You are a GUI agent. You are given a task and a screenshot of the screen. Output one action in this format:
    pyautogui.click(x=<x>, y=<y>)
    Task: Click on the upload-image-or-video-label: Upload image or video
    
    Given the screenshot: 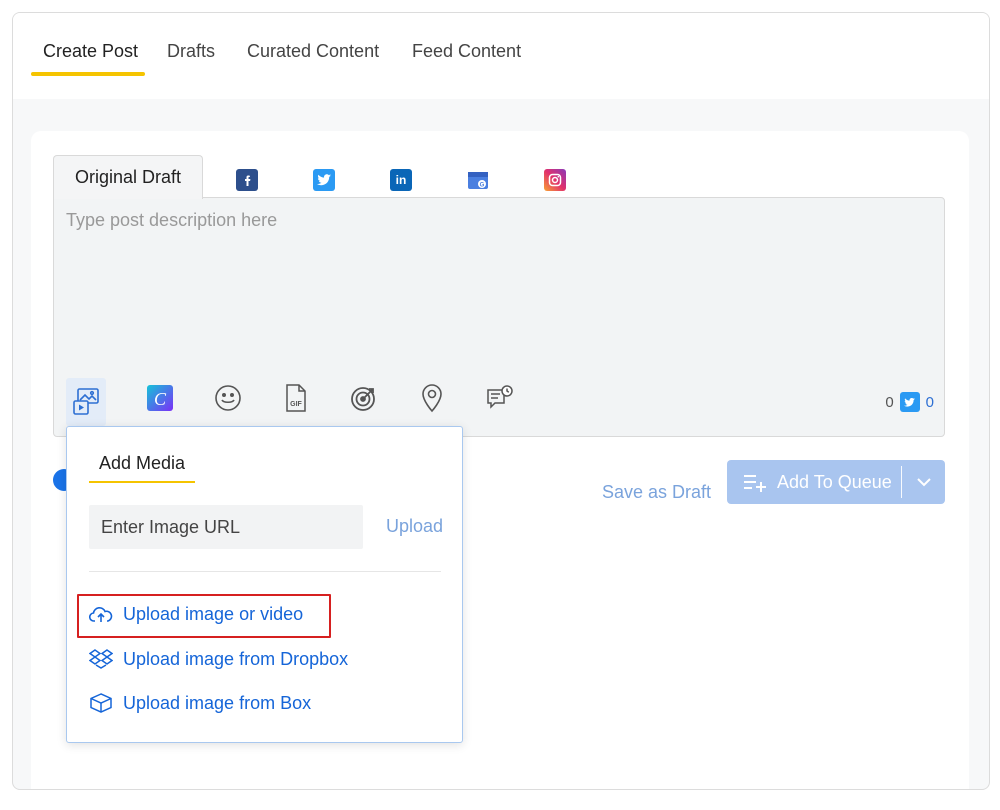 What is the action you would take?
    pyautogui.click(x=213, y=614)
    